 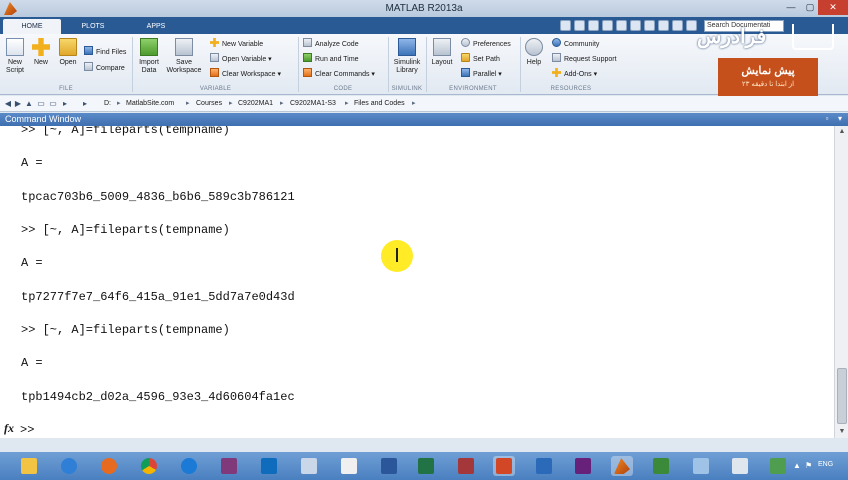 What do you see at coordinates (677, 25) in the screenshot?
I see `dock-icon` at bounding box center [677, 25].